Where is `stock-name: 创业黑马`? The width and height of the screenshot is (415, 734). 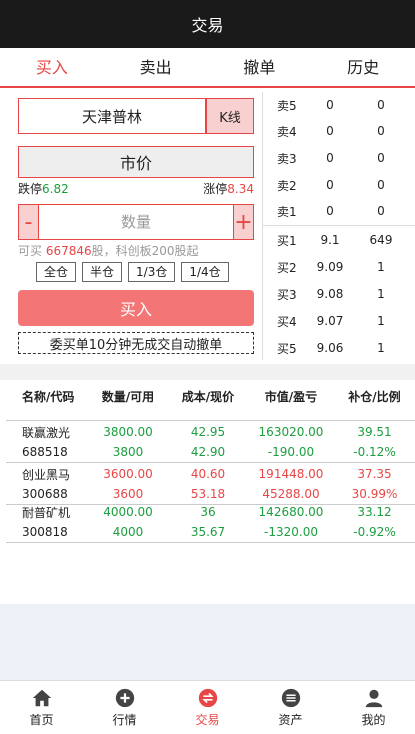 stock-name: 创业黑马 is located at coordinates (46, 474).